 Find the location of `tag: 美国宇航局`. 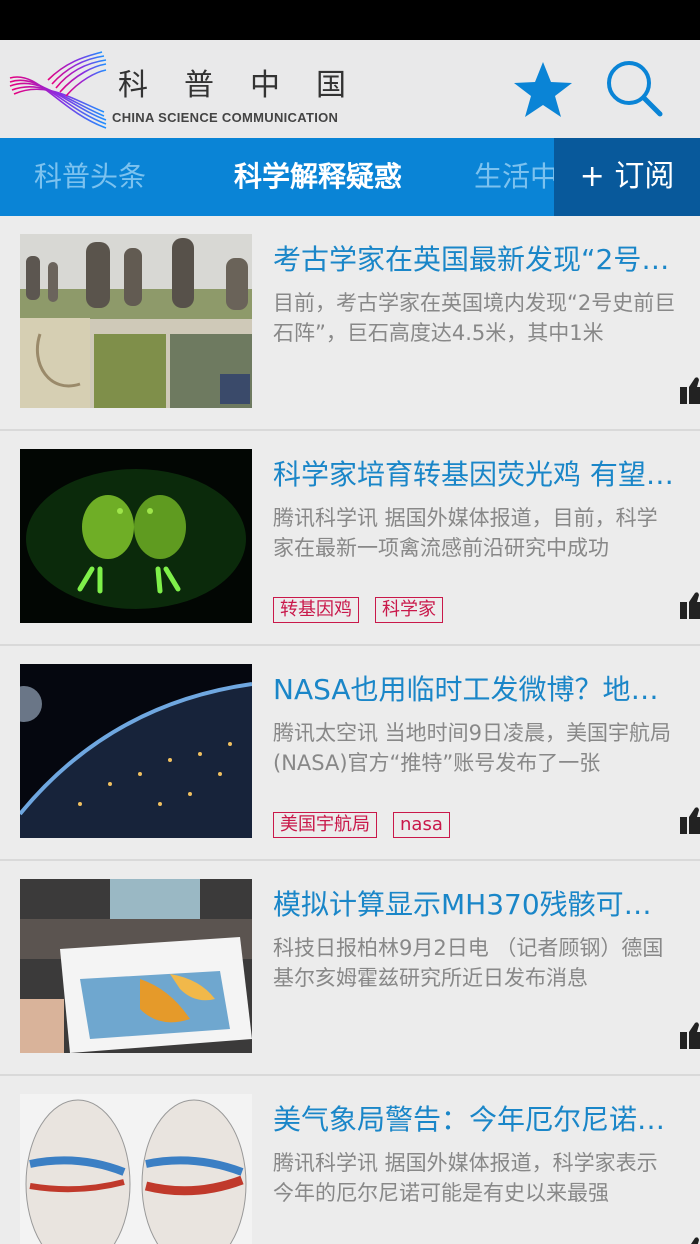

tag: 美国宇航局 is located at coordinates (325, 825).